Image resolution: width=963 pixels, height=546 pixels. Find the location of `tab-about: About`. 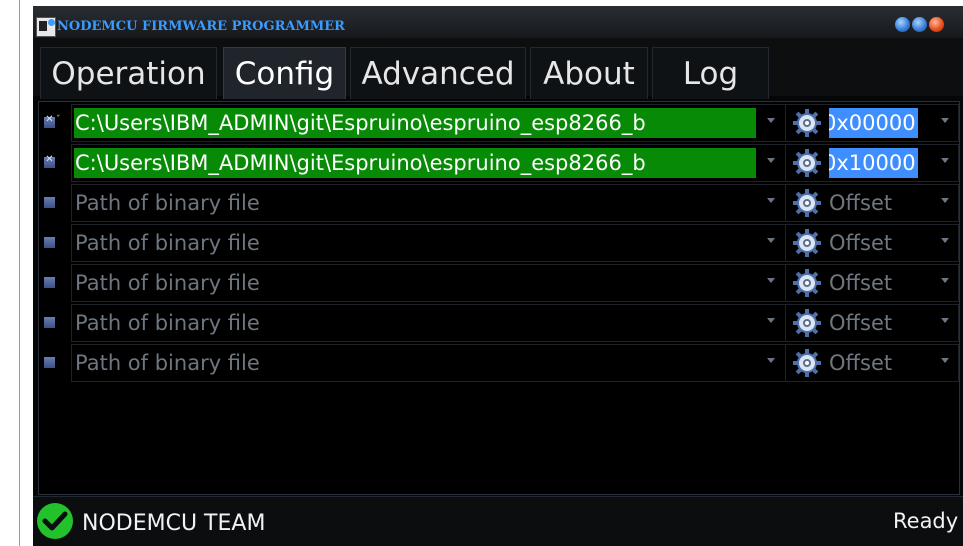

tab-about: About is located at coordinates (589, 73).